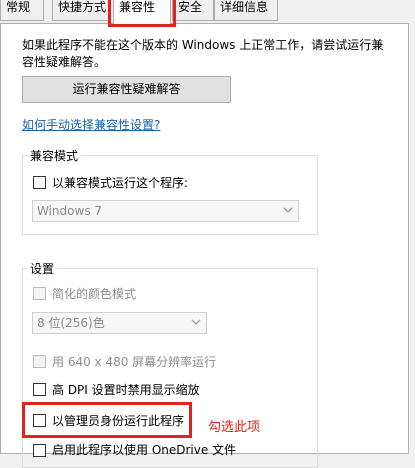  Describe the element at coordinates (39, 361) in the screenshot. I see `res-640-checkbox` at that location.